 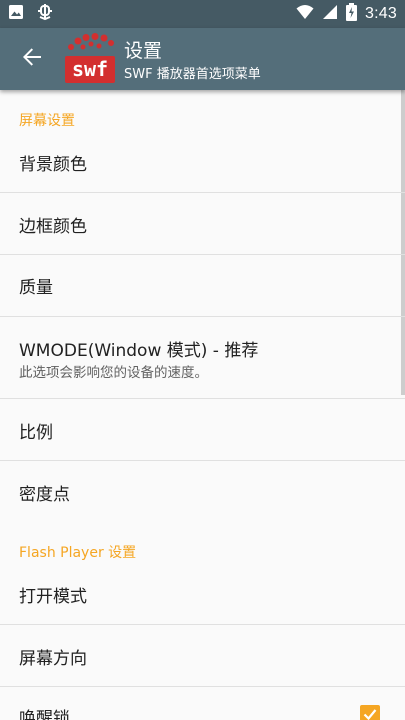 What do you see at coordinates (45, 14) in the screenshot?
I see `bug-icon` at bounding box center [45, 14].